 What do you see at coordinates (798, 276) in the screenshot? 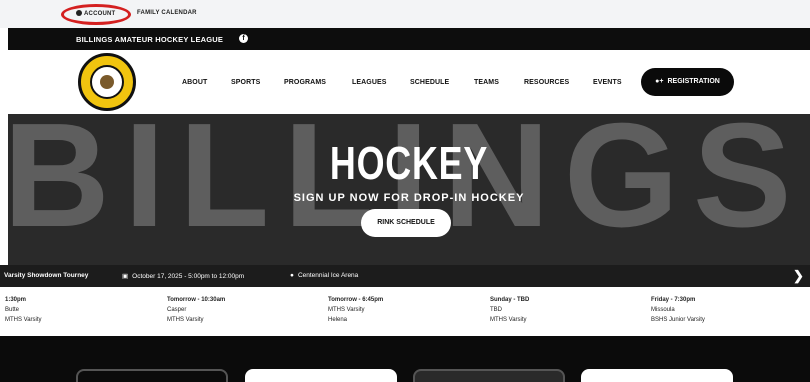
I see `next-arrow-icon: ❯` at bounding box center [798, 276].